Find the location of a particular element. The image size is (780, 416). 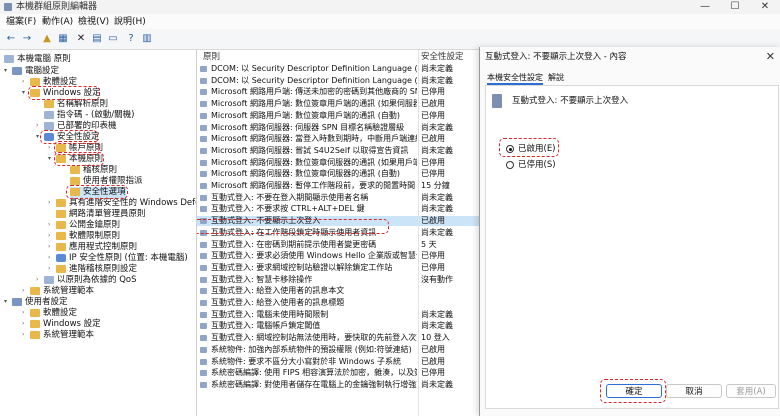

menu-help: 說明(H) is located at coordinates (130, 22).